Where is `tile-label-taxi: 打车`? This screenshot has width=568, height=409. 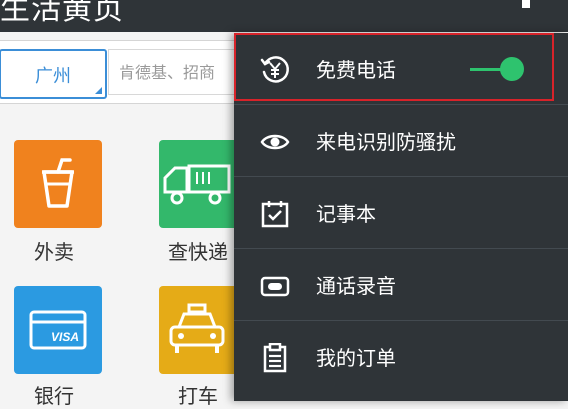 tile-label-taxi: 打车 is located at coordinates (198, 396).